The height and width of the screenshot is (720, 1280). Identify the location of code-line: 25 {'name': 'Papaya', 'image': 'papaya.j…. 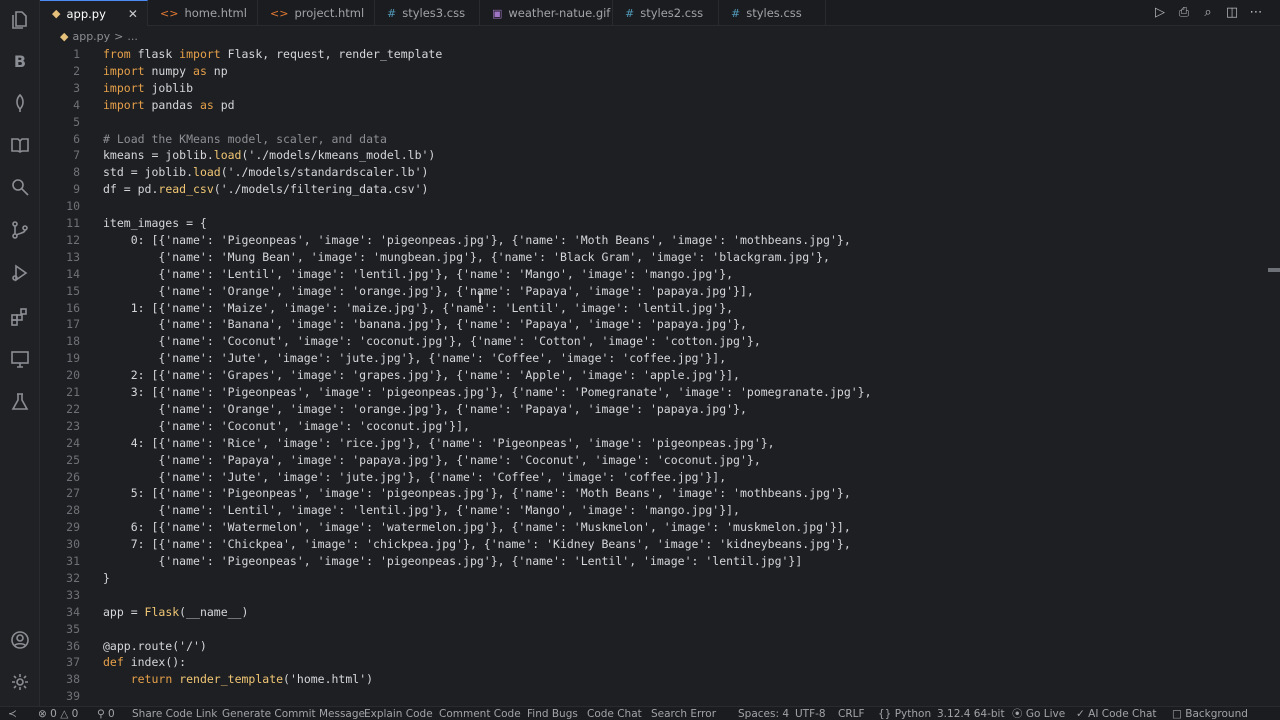
(650, 460).